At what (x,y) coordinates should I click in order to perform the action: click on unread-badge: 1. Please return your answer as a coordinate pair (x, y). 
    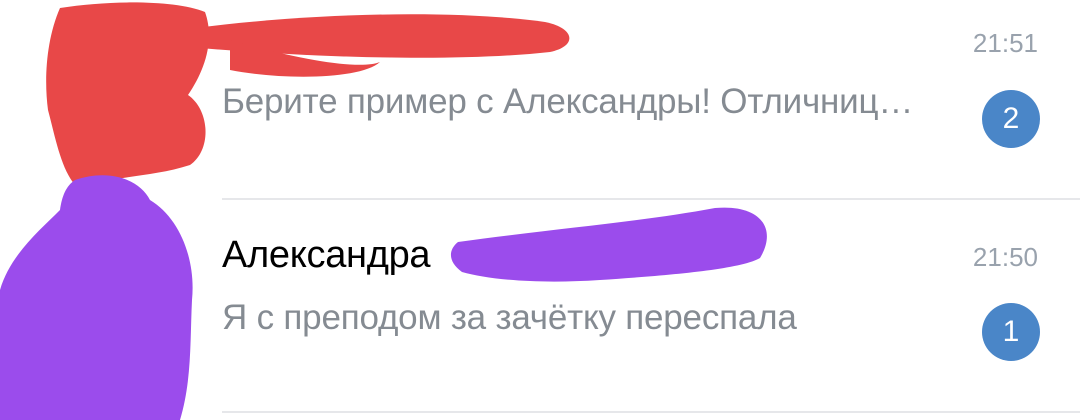
    Looking at the image, I should click on (1011, 332).